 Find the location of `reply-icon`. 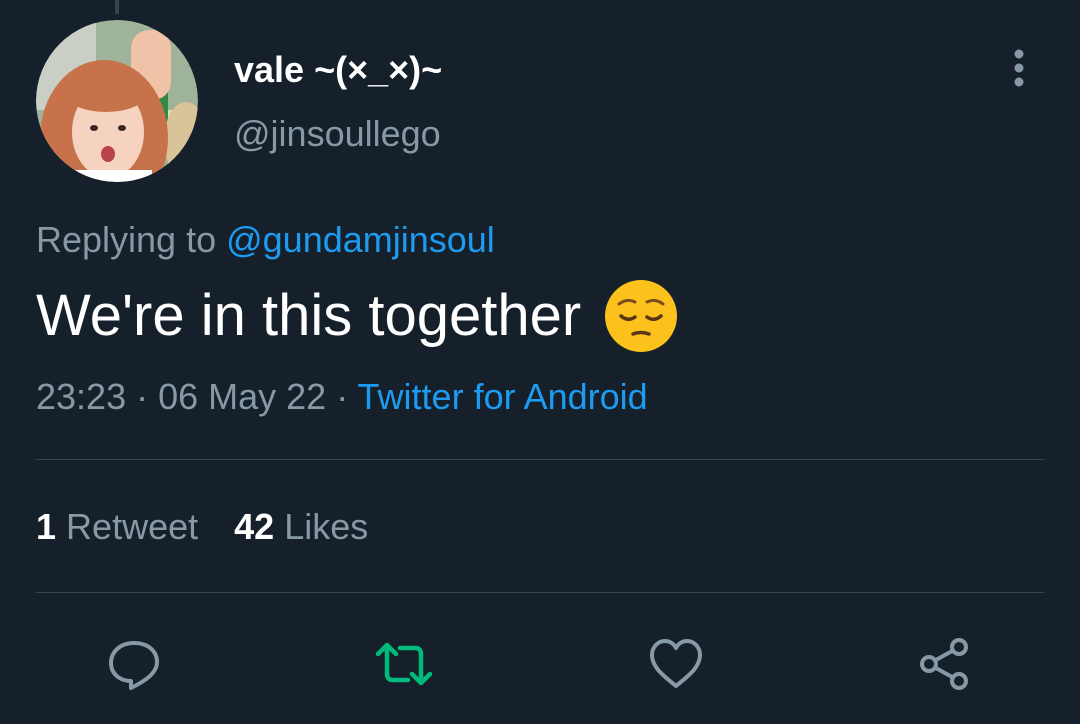

reply-icon is located at coordinates (134, 666).